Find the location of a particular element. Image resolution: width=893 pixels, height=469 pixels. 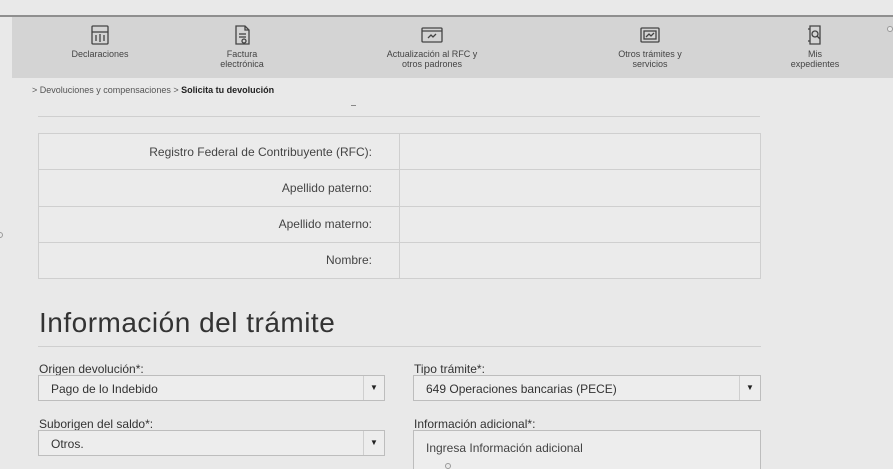

table-row: Registro Federal de Contribuyente (RFC): is located at coordinates (399, 151).